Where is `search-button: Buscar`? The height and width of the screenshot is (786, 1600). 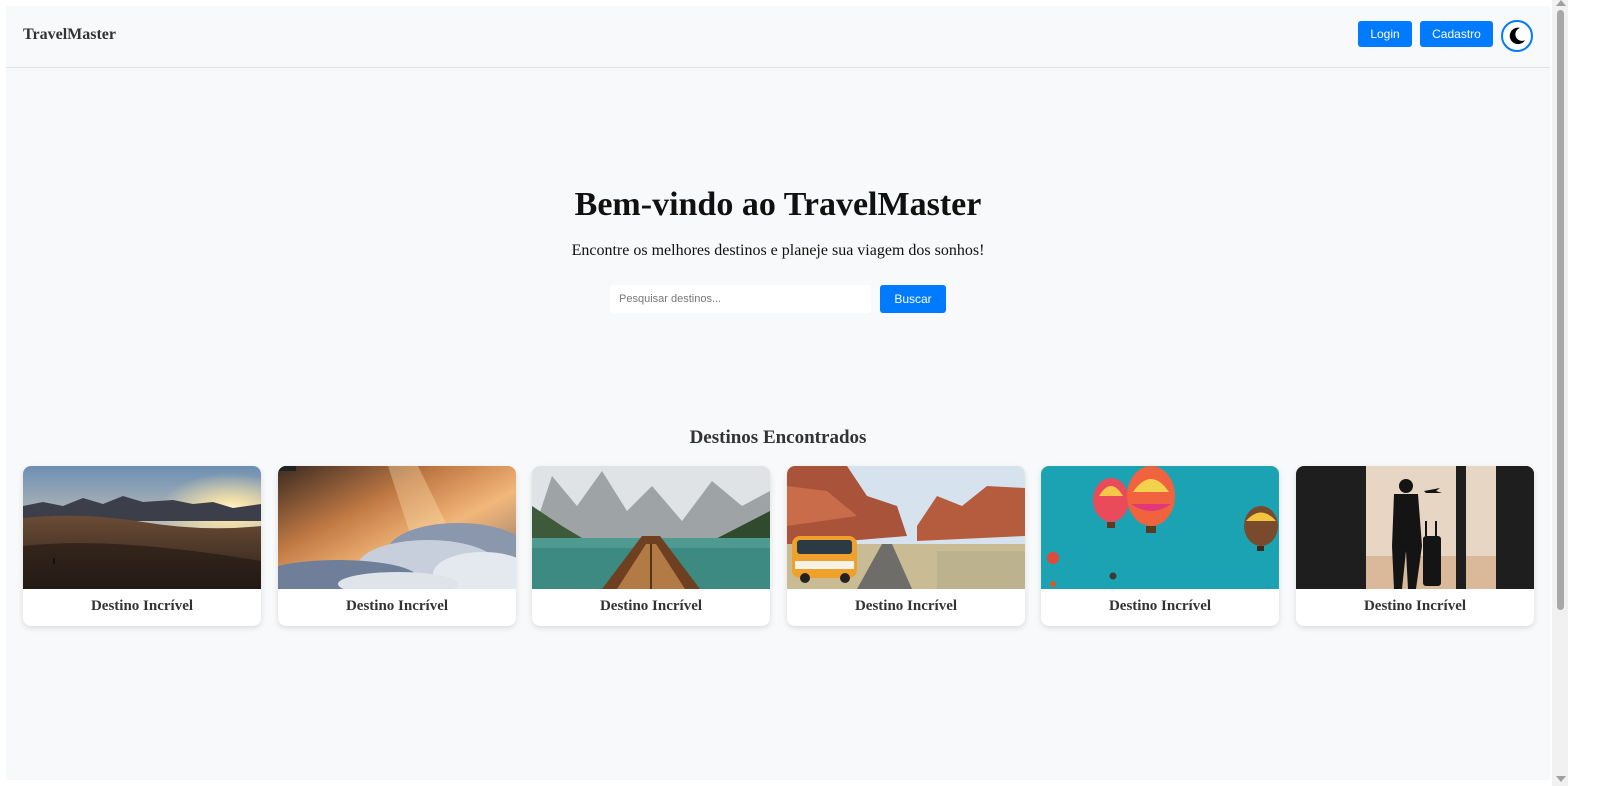 search-button: Buscar is located at coordinates (913, 299).